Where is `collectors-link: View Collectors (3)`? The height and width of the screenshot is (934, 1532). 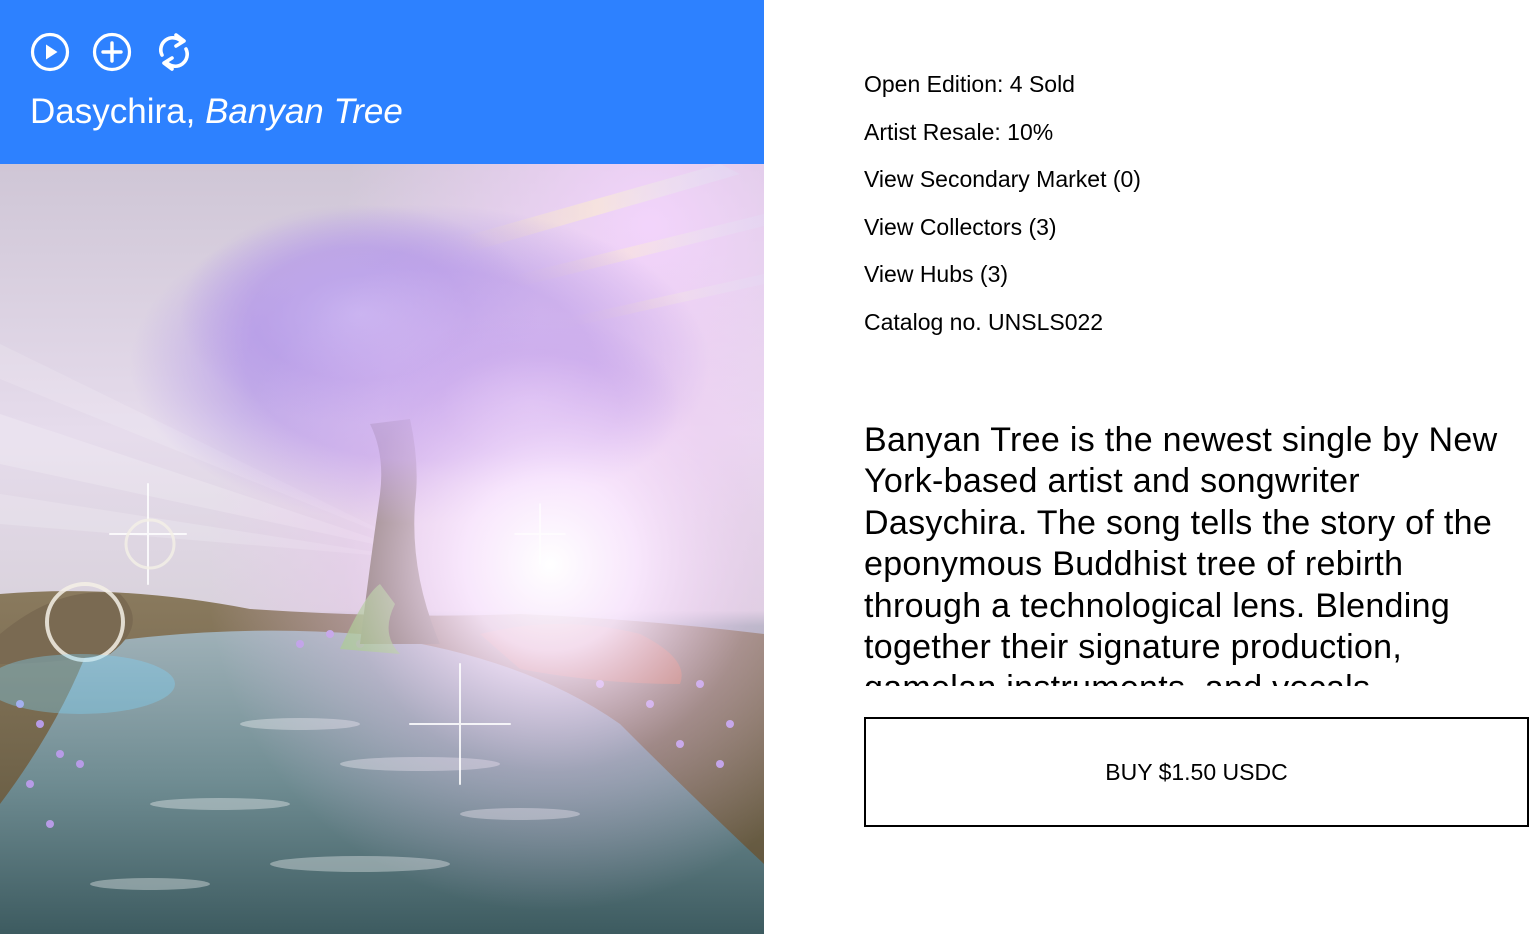
collectors-link: View Collectors (3) is located at coordinates (1002, 235).